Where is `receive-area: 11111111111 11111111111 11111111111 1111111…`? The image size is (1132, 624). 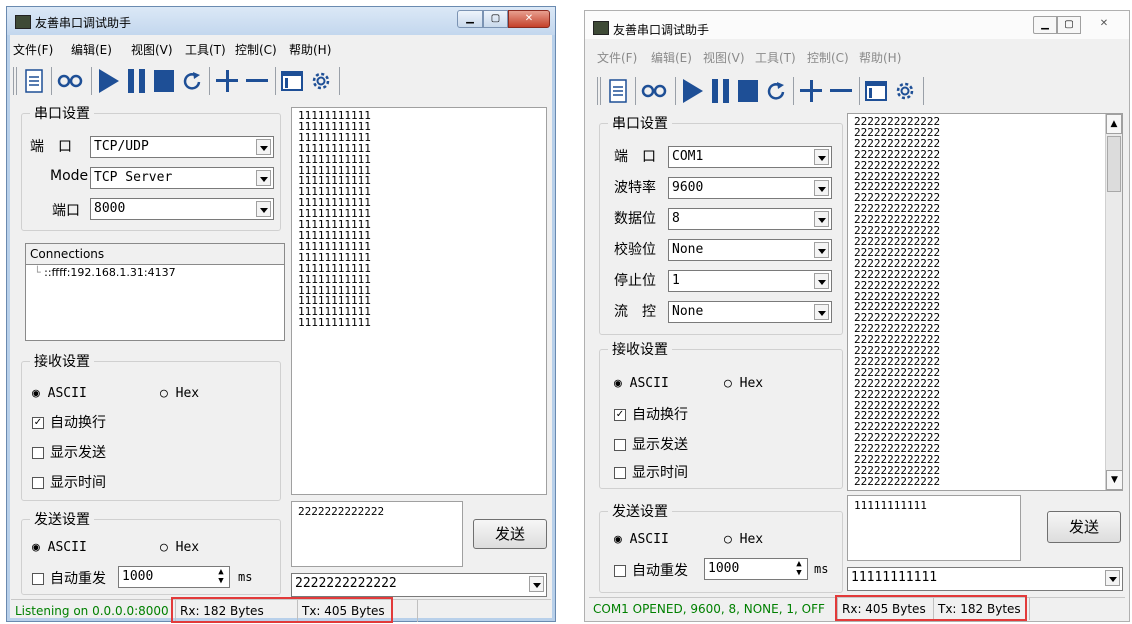 receive-area: 11111111111 11111111111 11111111111 1111111… is located at coordinates (419, 301).